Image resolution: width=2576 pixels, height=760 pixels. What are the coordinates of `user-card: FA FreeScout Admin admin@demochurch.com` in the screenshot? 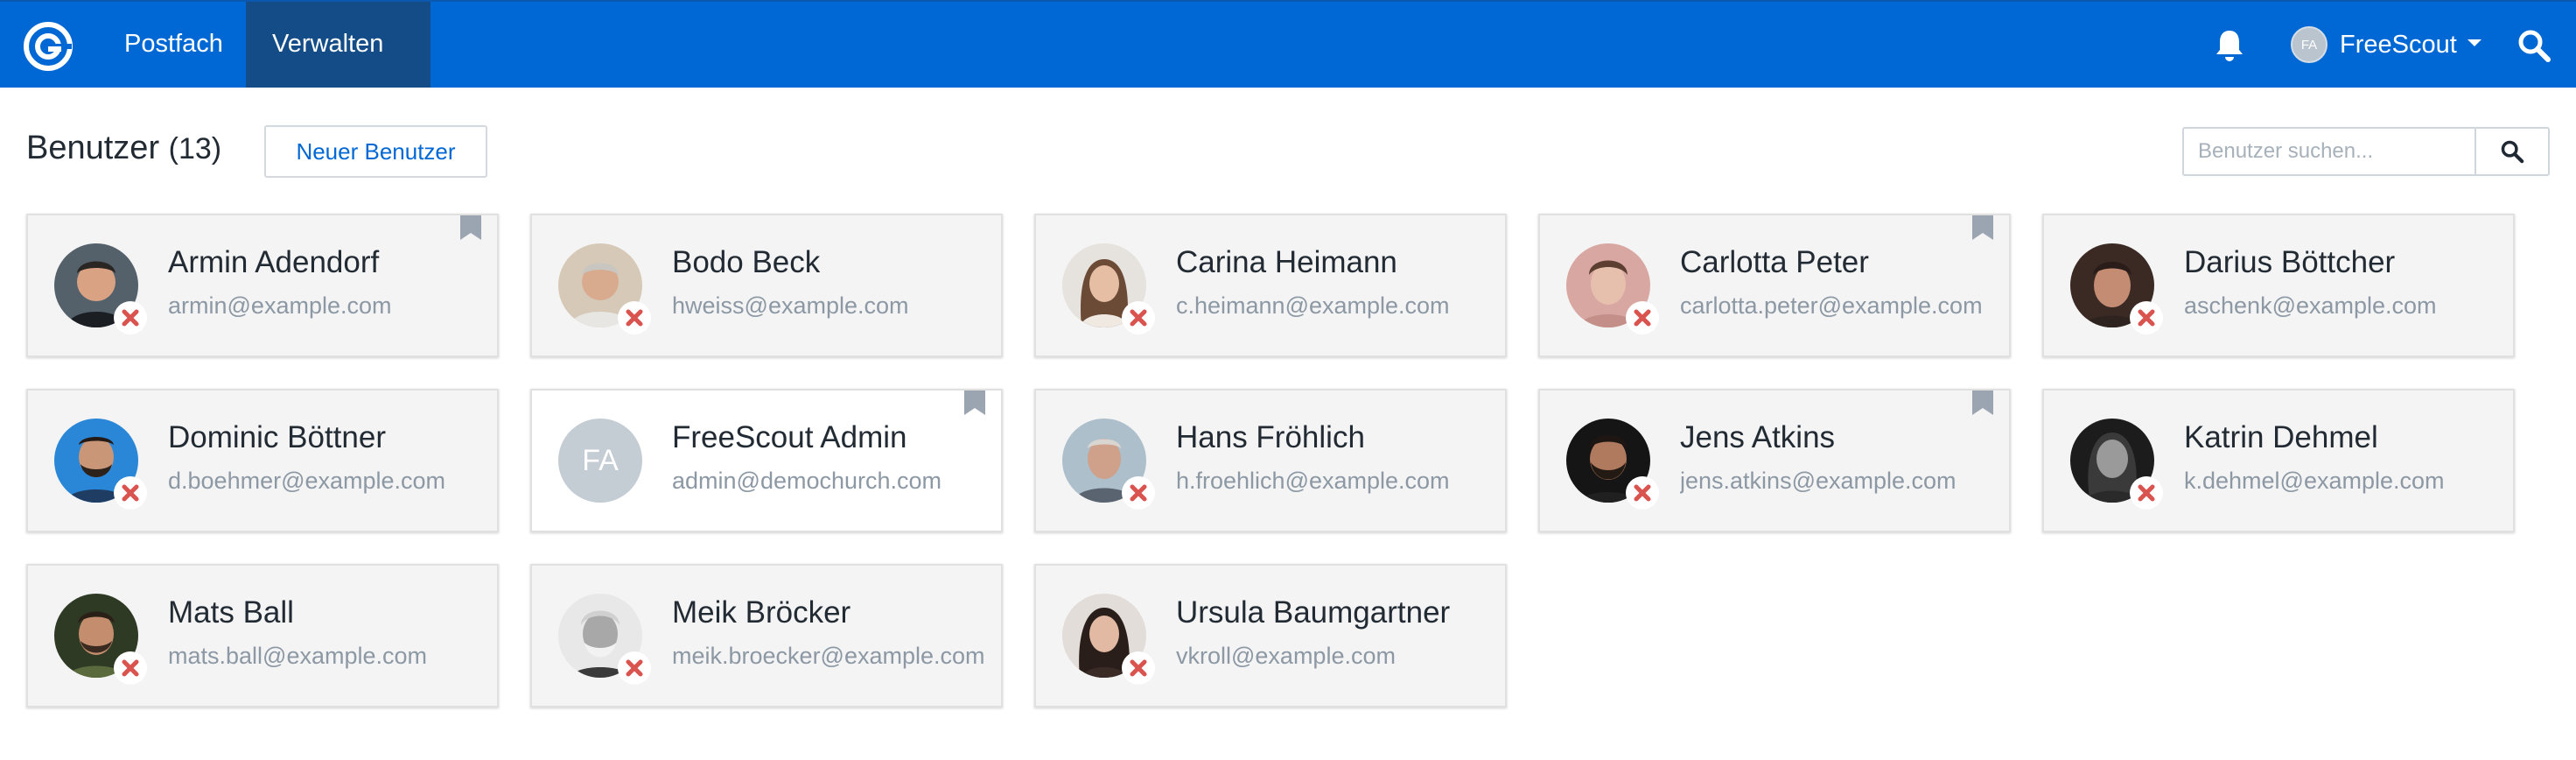 It's located at (766, 460).